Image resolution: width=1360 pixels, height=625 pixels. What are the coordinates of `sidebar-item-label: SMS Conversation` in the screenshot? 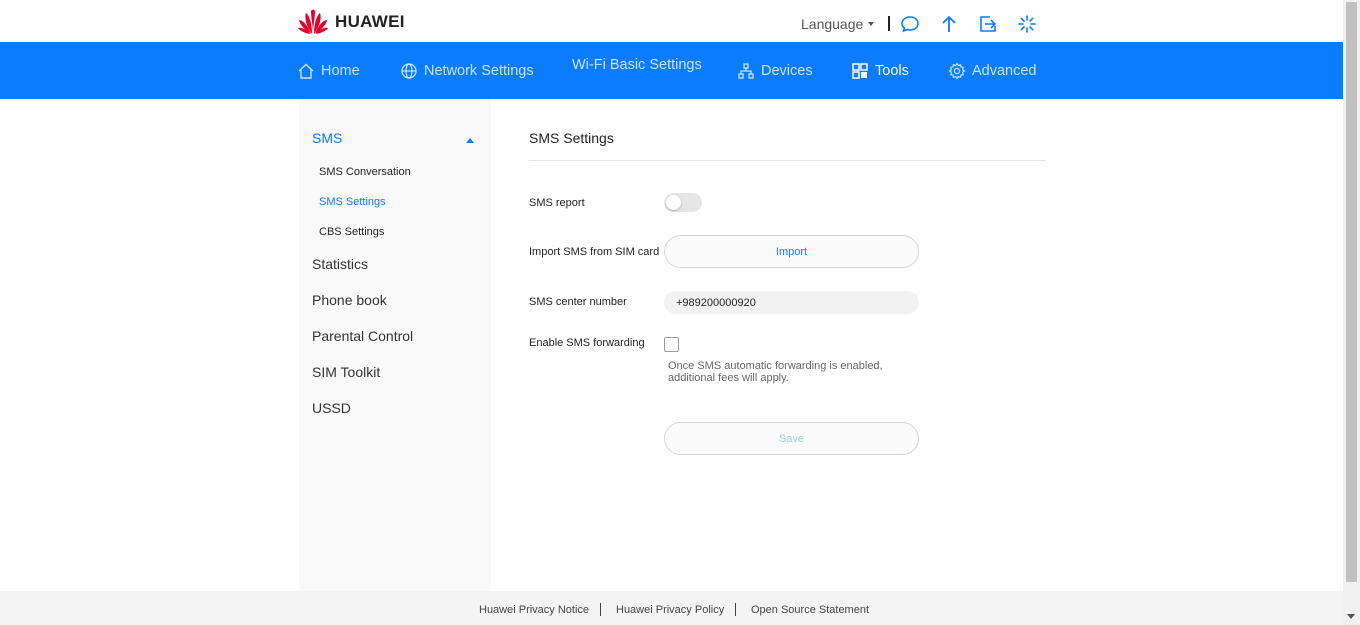 It's located at (365, 172).